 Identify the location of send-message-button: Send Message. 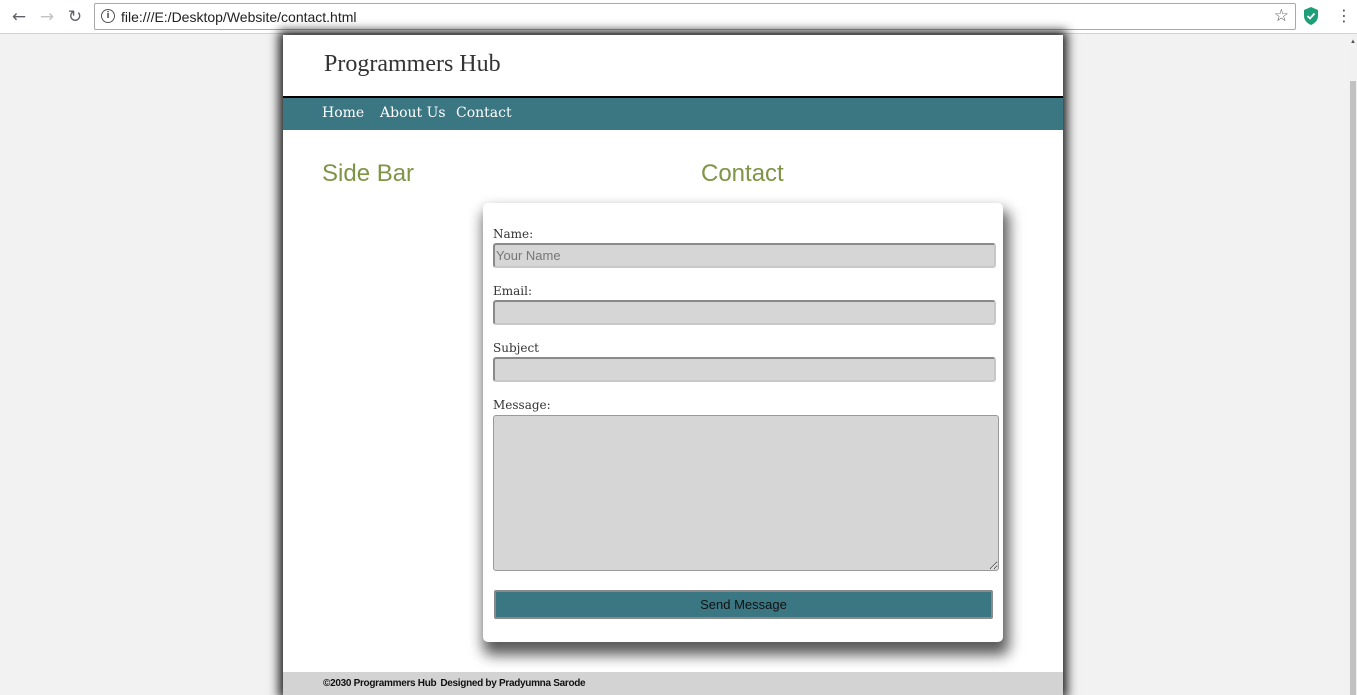
(743, 604).